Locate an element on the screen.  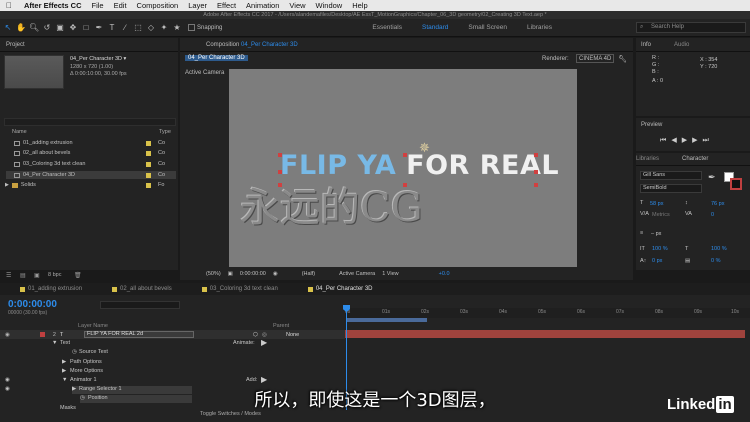
leading-field: 76 px is located at coordinates (717, 204).